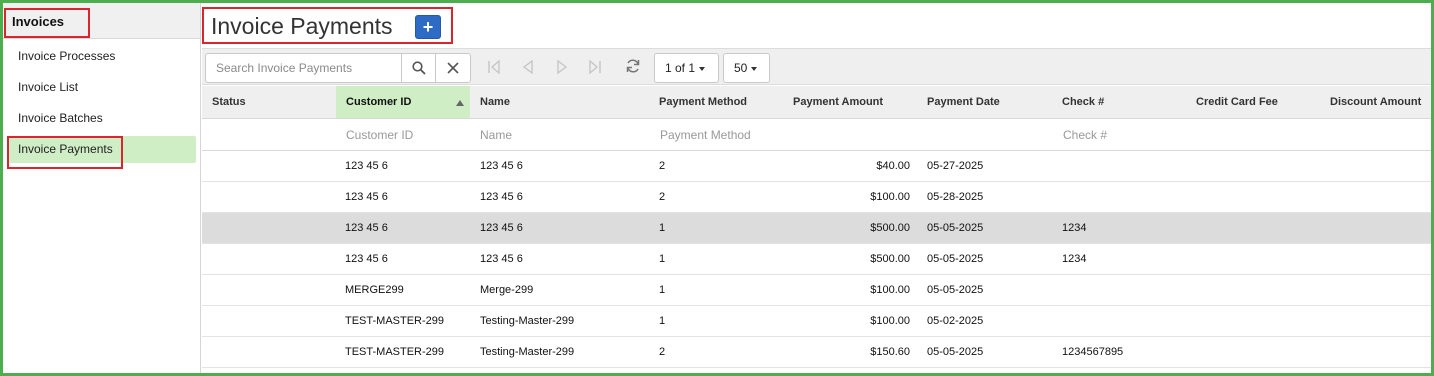 The width and height of the screenshot is (1434, 376). What do you see at coordinates (101, 56) in the screenshot?
I see `sidebar-item-invoice-processes: Invoice Processes` at bounding box center [101, 56].